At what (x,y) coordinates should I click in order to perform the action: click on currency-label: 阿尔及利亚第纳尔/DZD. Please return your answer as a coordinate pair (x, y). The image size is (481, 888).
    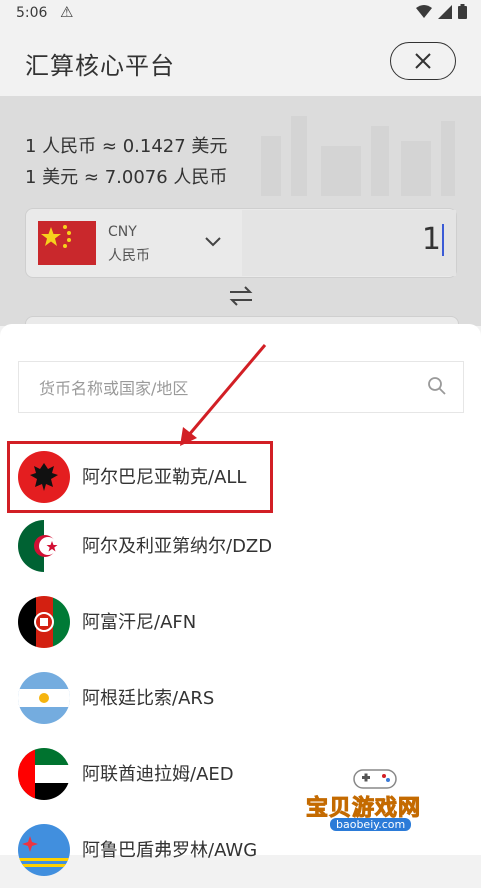
    Looking at the image, I should click on (177, 546).